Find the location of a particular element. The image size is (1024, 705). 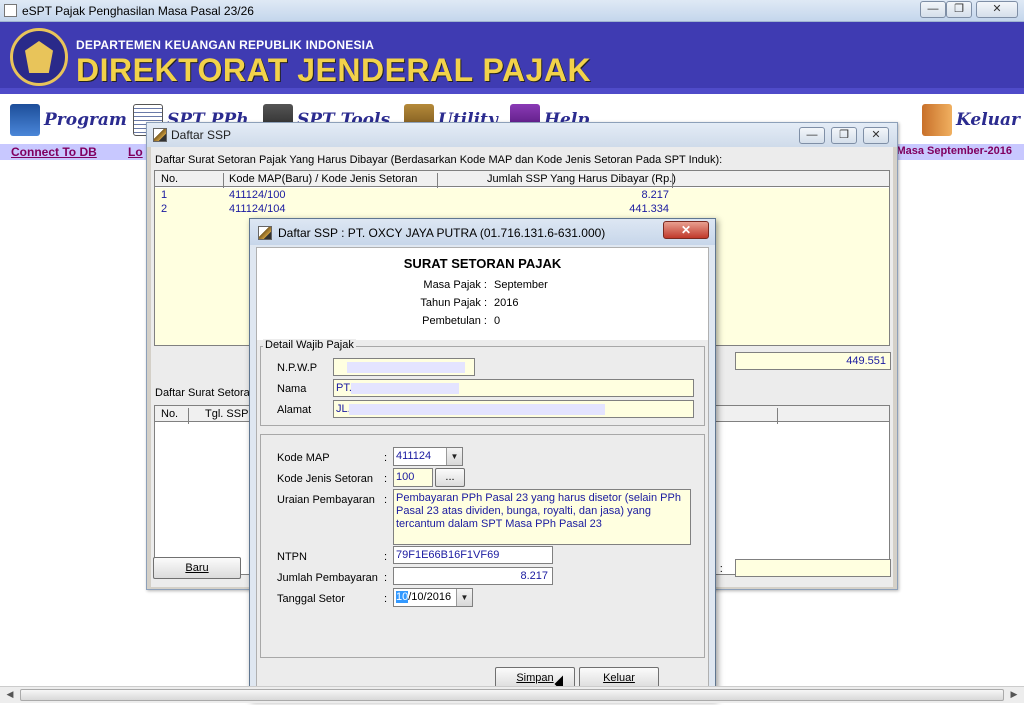

row-no: 2 is located at coordinates (164, 209).